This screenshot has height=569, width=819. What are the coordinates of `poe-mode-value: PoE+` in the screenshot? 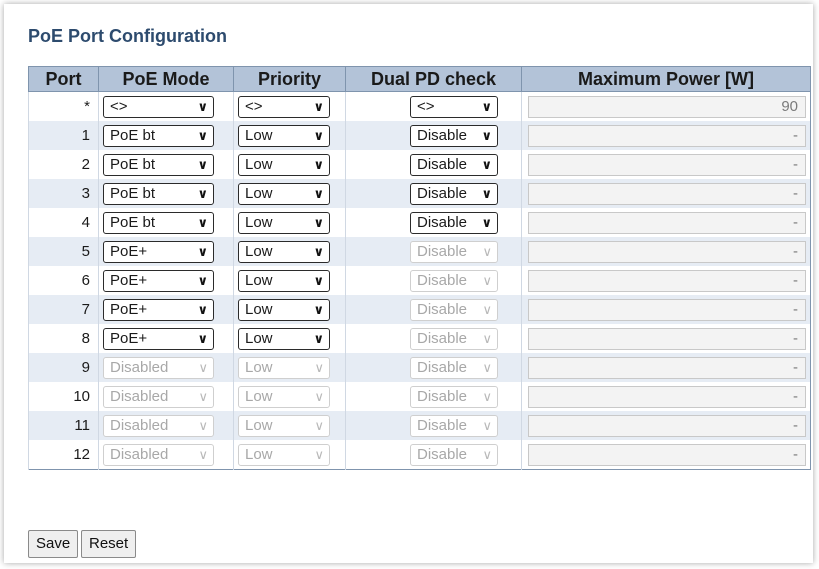 It's located at (129, 338).